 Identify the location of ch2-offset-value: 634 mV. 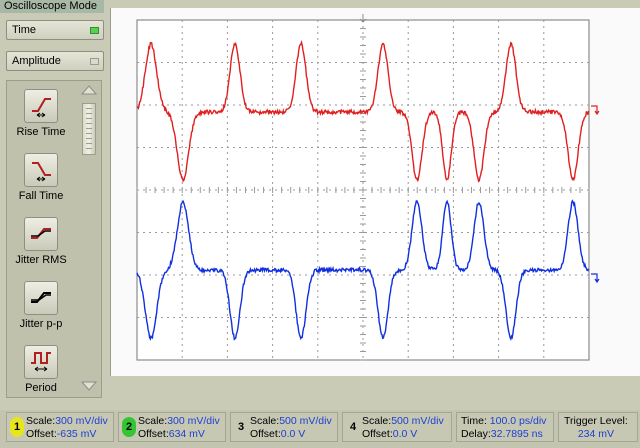
(187, 434).